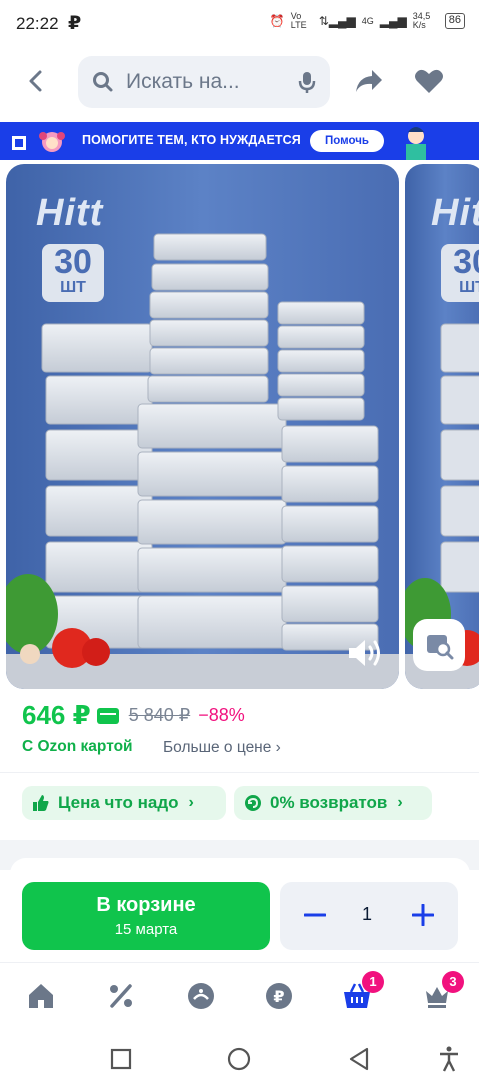 This screenshot has width=479, height=1090. Describe the element at coordinates (73, 262) in the screenshot. I see `count-number: 30` at that location.